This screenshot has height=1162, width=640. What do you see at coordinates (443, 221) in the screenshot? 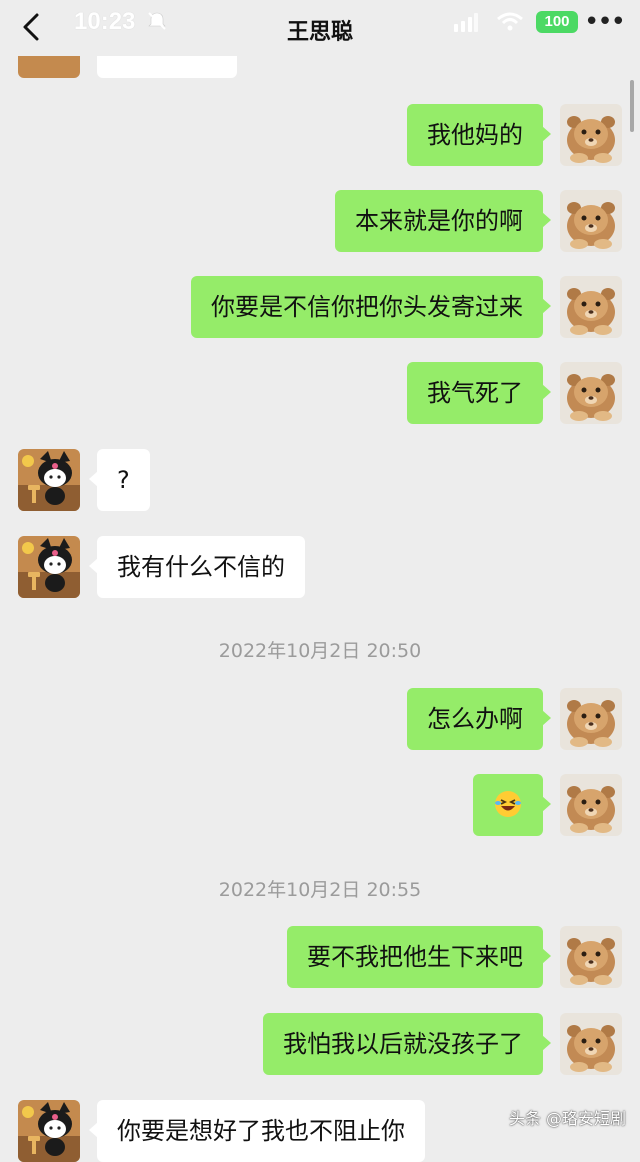
I see `message-bubble: 本来就是你的啊` at bounding box center [443, 221].